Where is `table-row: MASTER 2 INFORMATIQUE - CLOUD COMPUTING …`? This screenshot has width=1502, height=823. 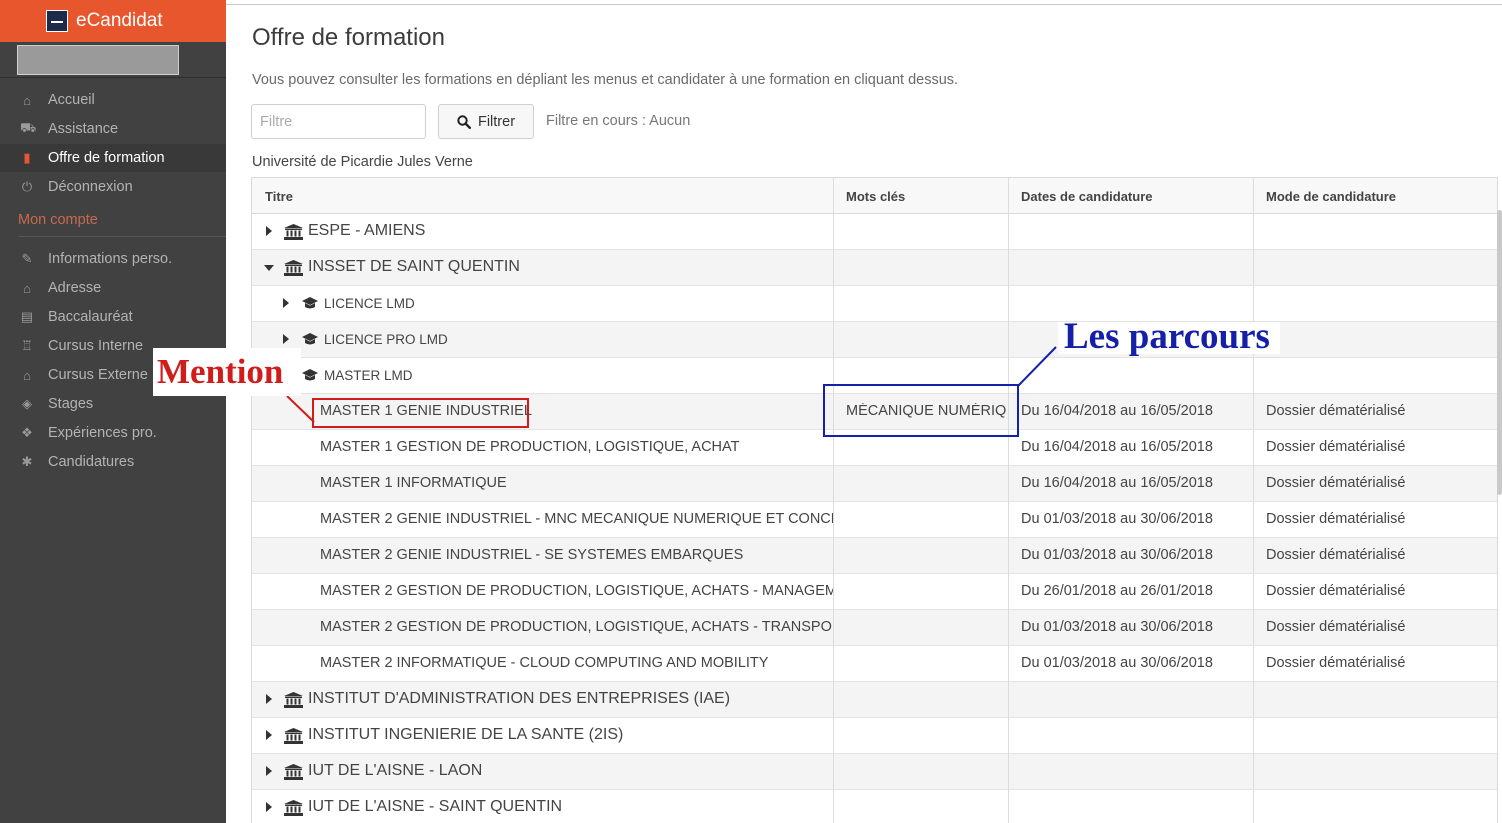 table-row: MASTER 2 INFORMATIQUE - CLOUD COMPUTING … is located at coordinates (874, 664).